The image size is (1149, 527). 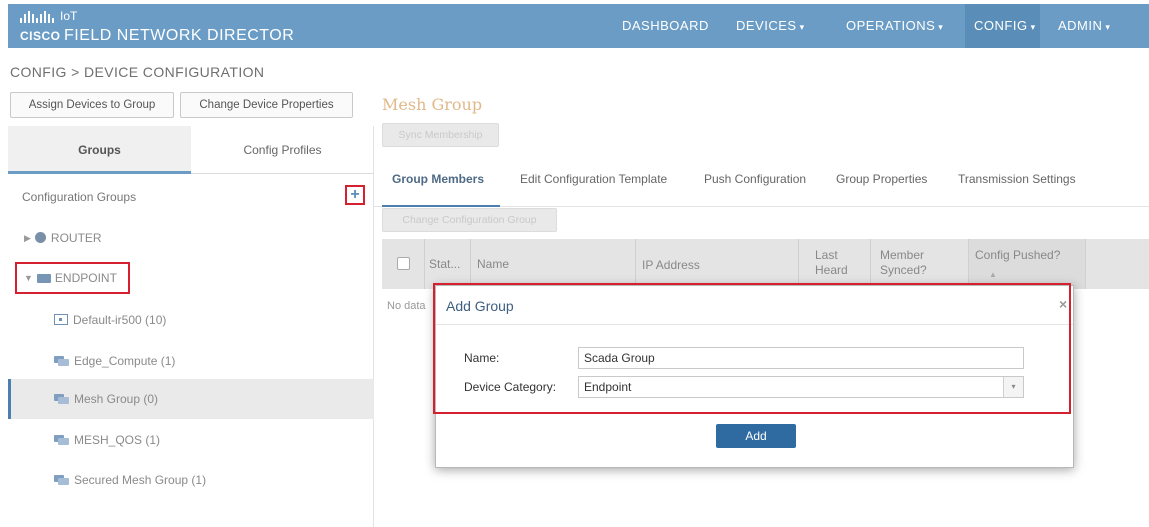 I want to click on page-title: Mesh Group, so click(x=432, y=104).